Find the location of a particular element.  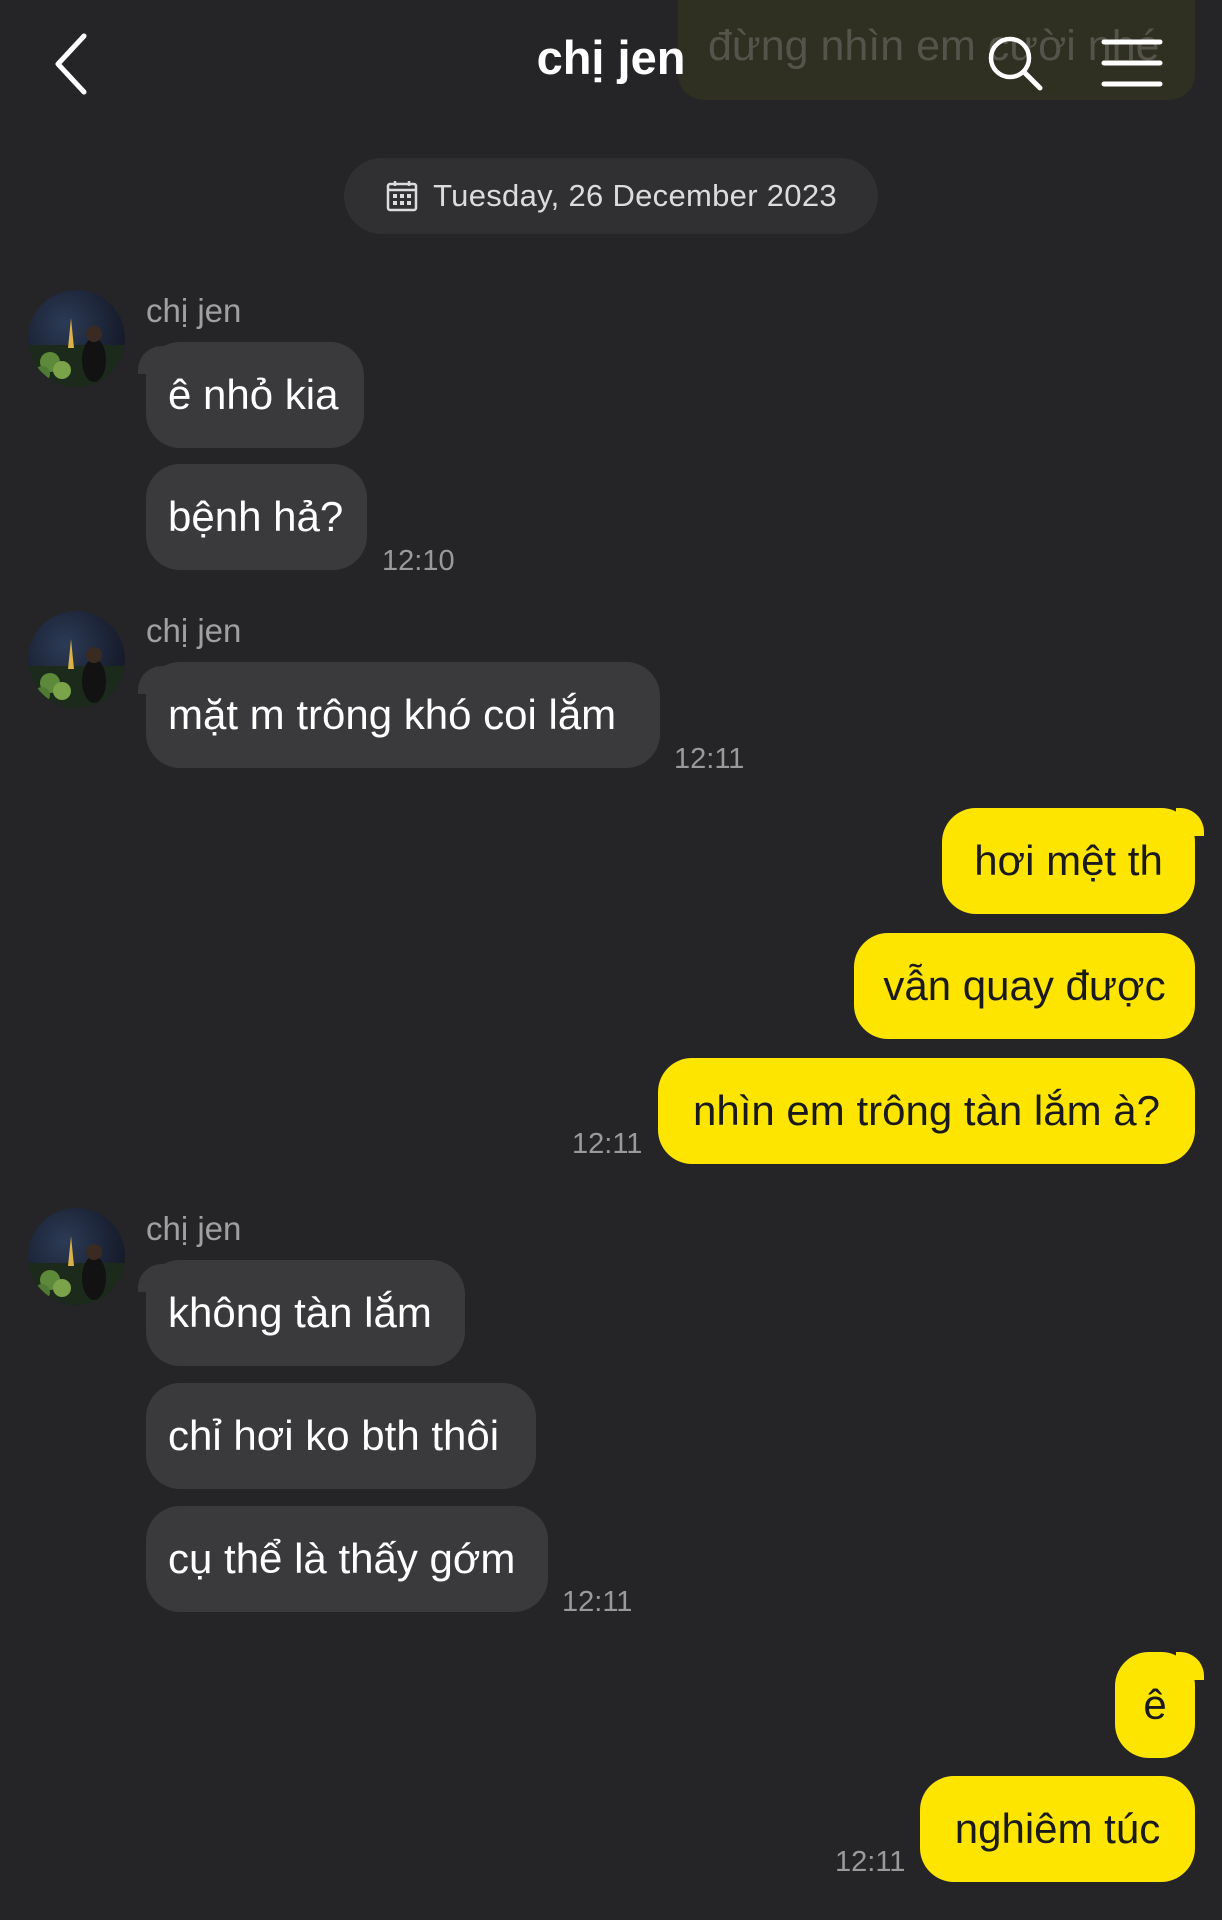

message-bubble: nhìn em trông tàn lắm à? is located at coordinates (926, 1111).